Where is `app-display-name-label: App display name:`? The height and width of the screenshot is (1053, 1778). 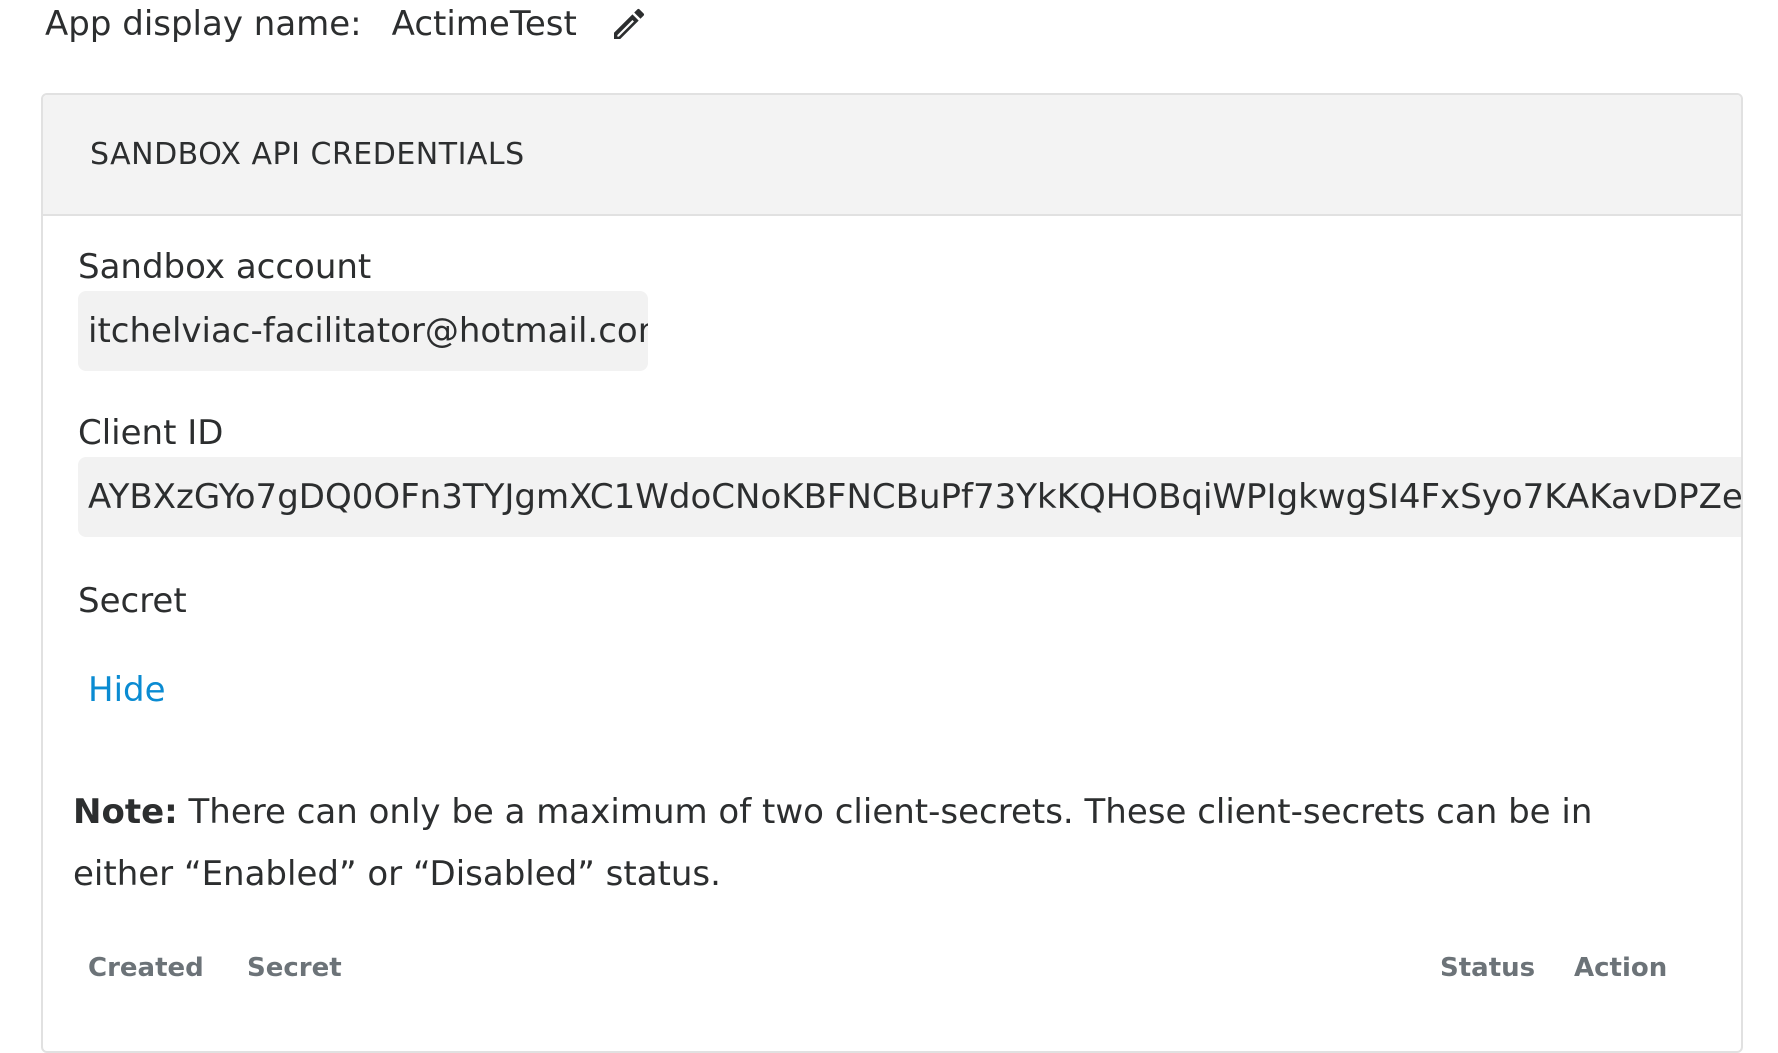 app-display-name-label: App display name: is located at coordinates (203, 24).